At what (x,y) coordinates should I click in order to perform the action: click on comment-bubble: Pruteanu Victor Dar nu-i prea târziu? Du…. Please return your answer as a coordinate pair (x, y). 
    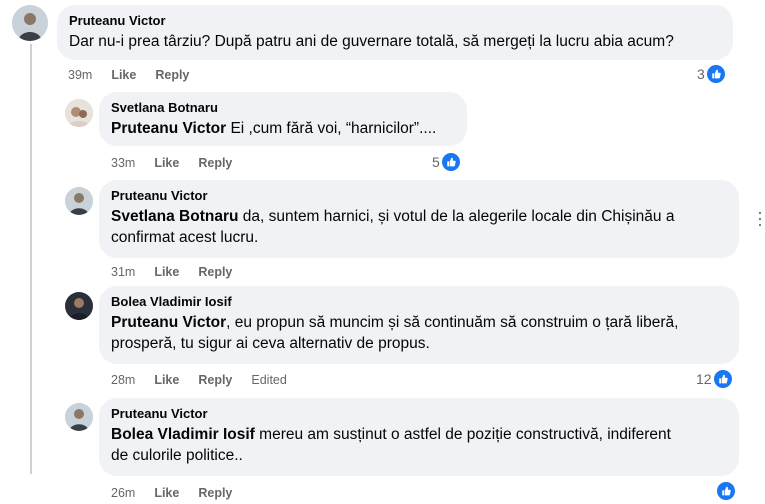
    Looking at the image, I should click on (395, 32).